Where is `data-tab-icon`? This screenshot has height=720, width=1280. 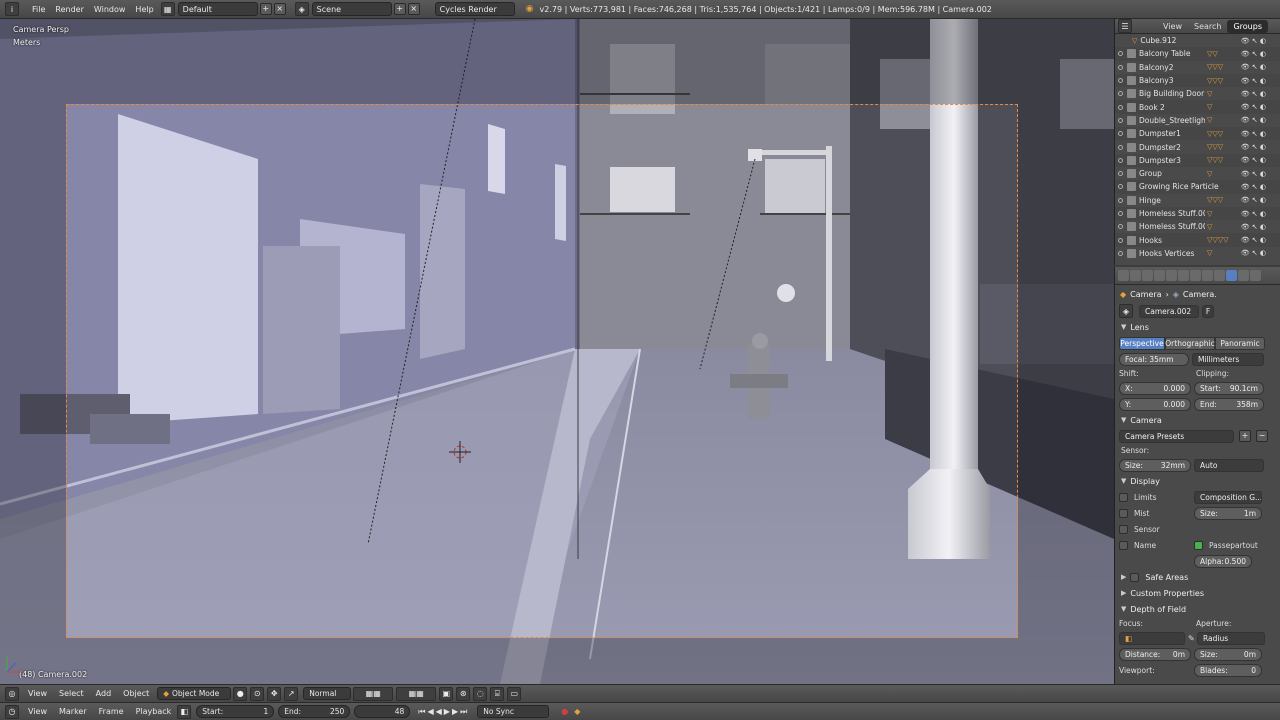 data-tab-icon is located at coordinates (1207, 275).